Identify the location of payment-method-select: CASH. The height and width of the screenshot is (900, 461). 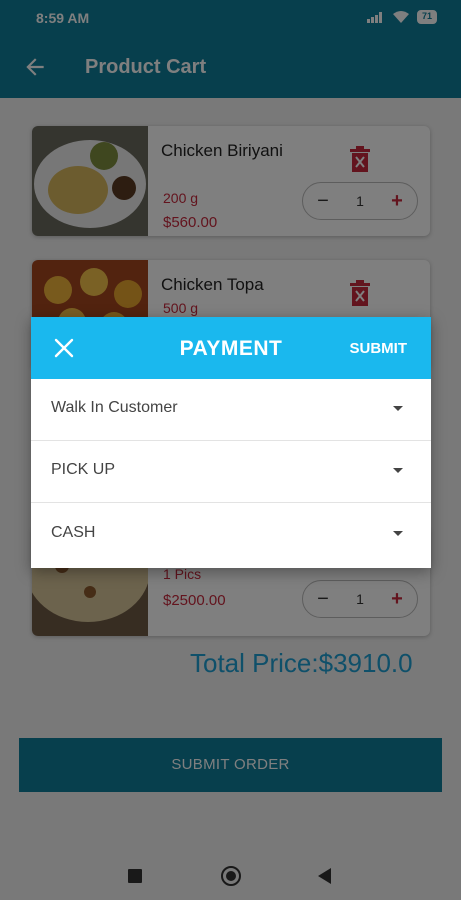
(231, 535).